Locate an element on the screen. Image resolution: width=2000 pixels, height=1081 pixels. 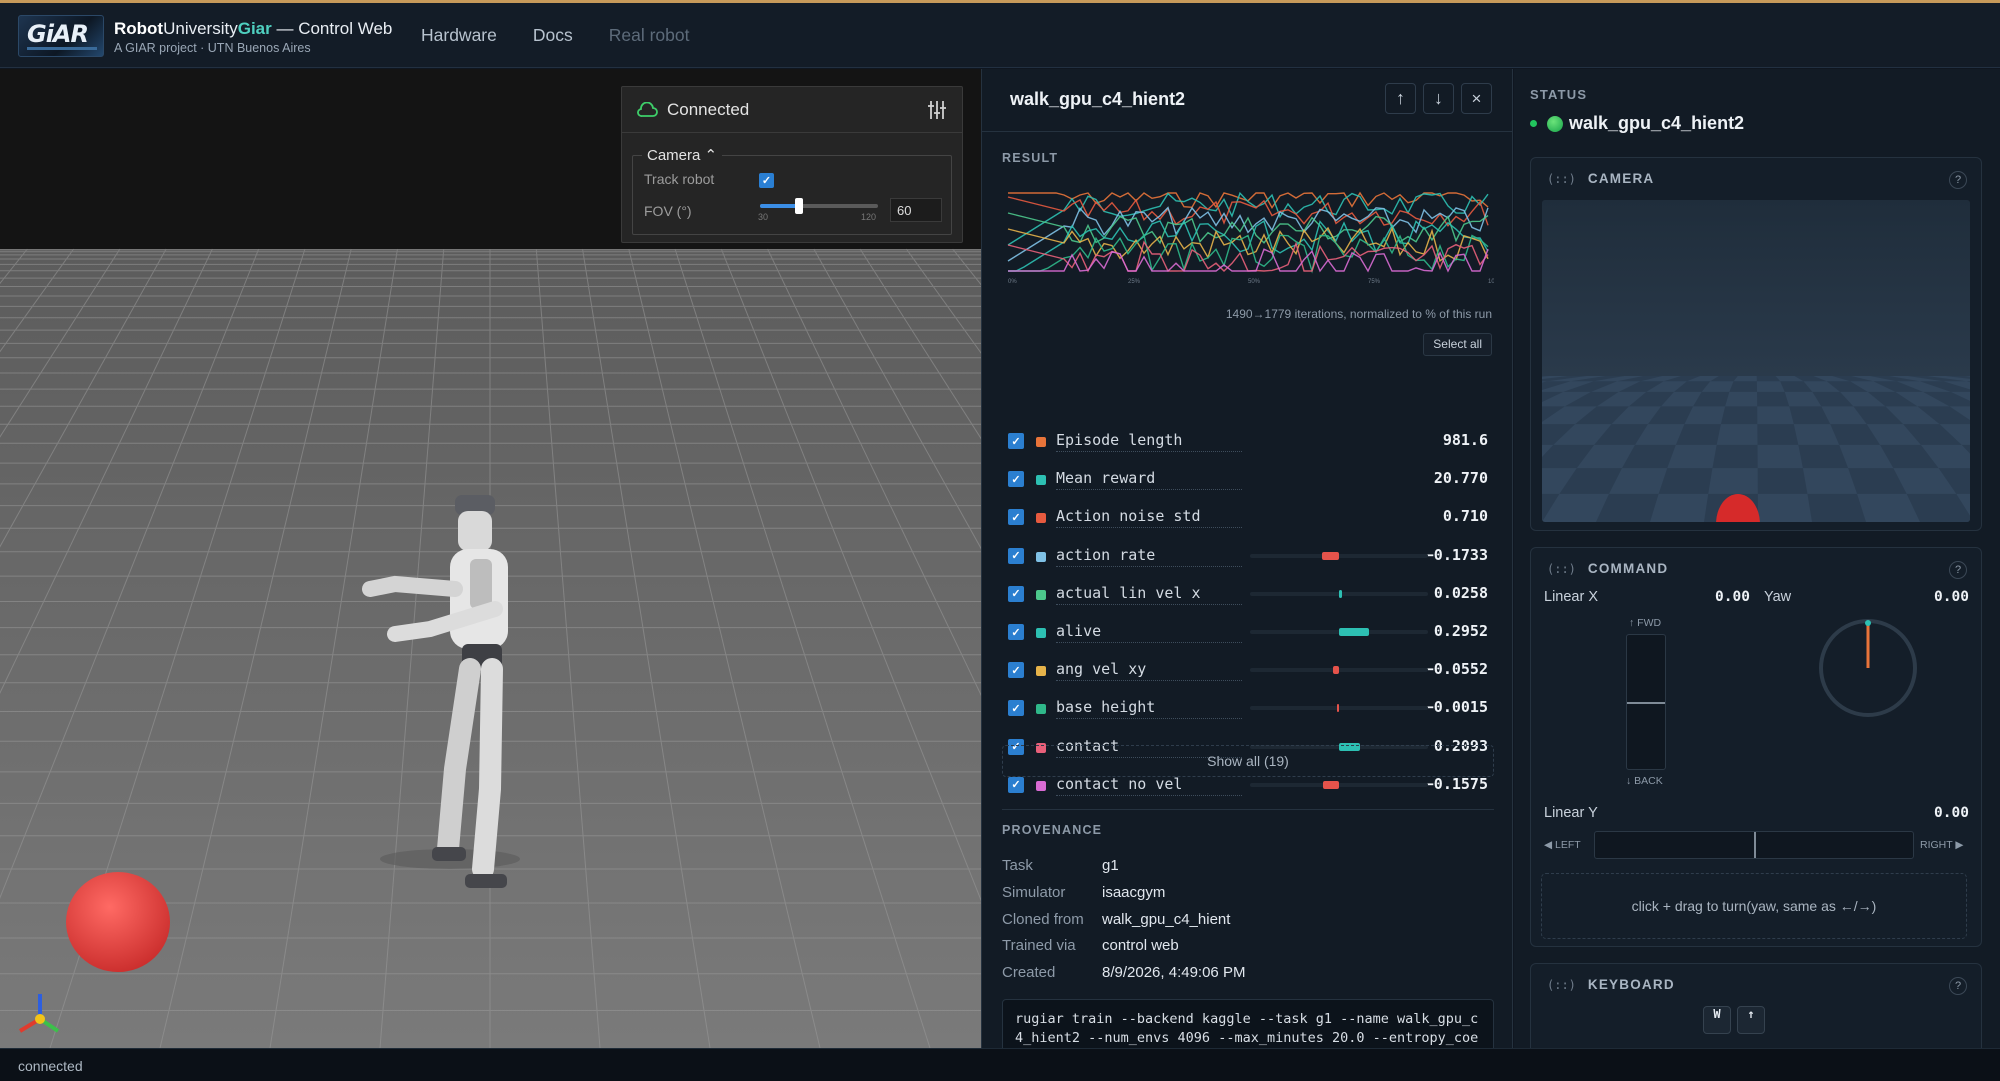
metric-row: ✓ ang vel xy −0.0552 is located at coordinates (1248, 670).